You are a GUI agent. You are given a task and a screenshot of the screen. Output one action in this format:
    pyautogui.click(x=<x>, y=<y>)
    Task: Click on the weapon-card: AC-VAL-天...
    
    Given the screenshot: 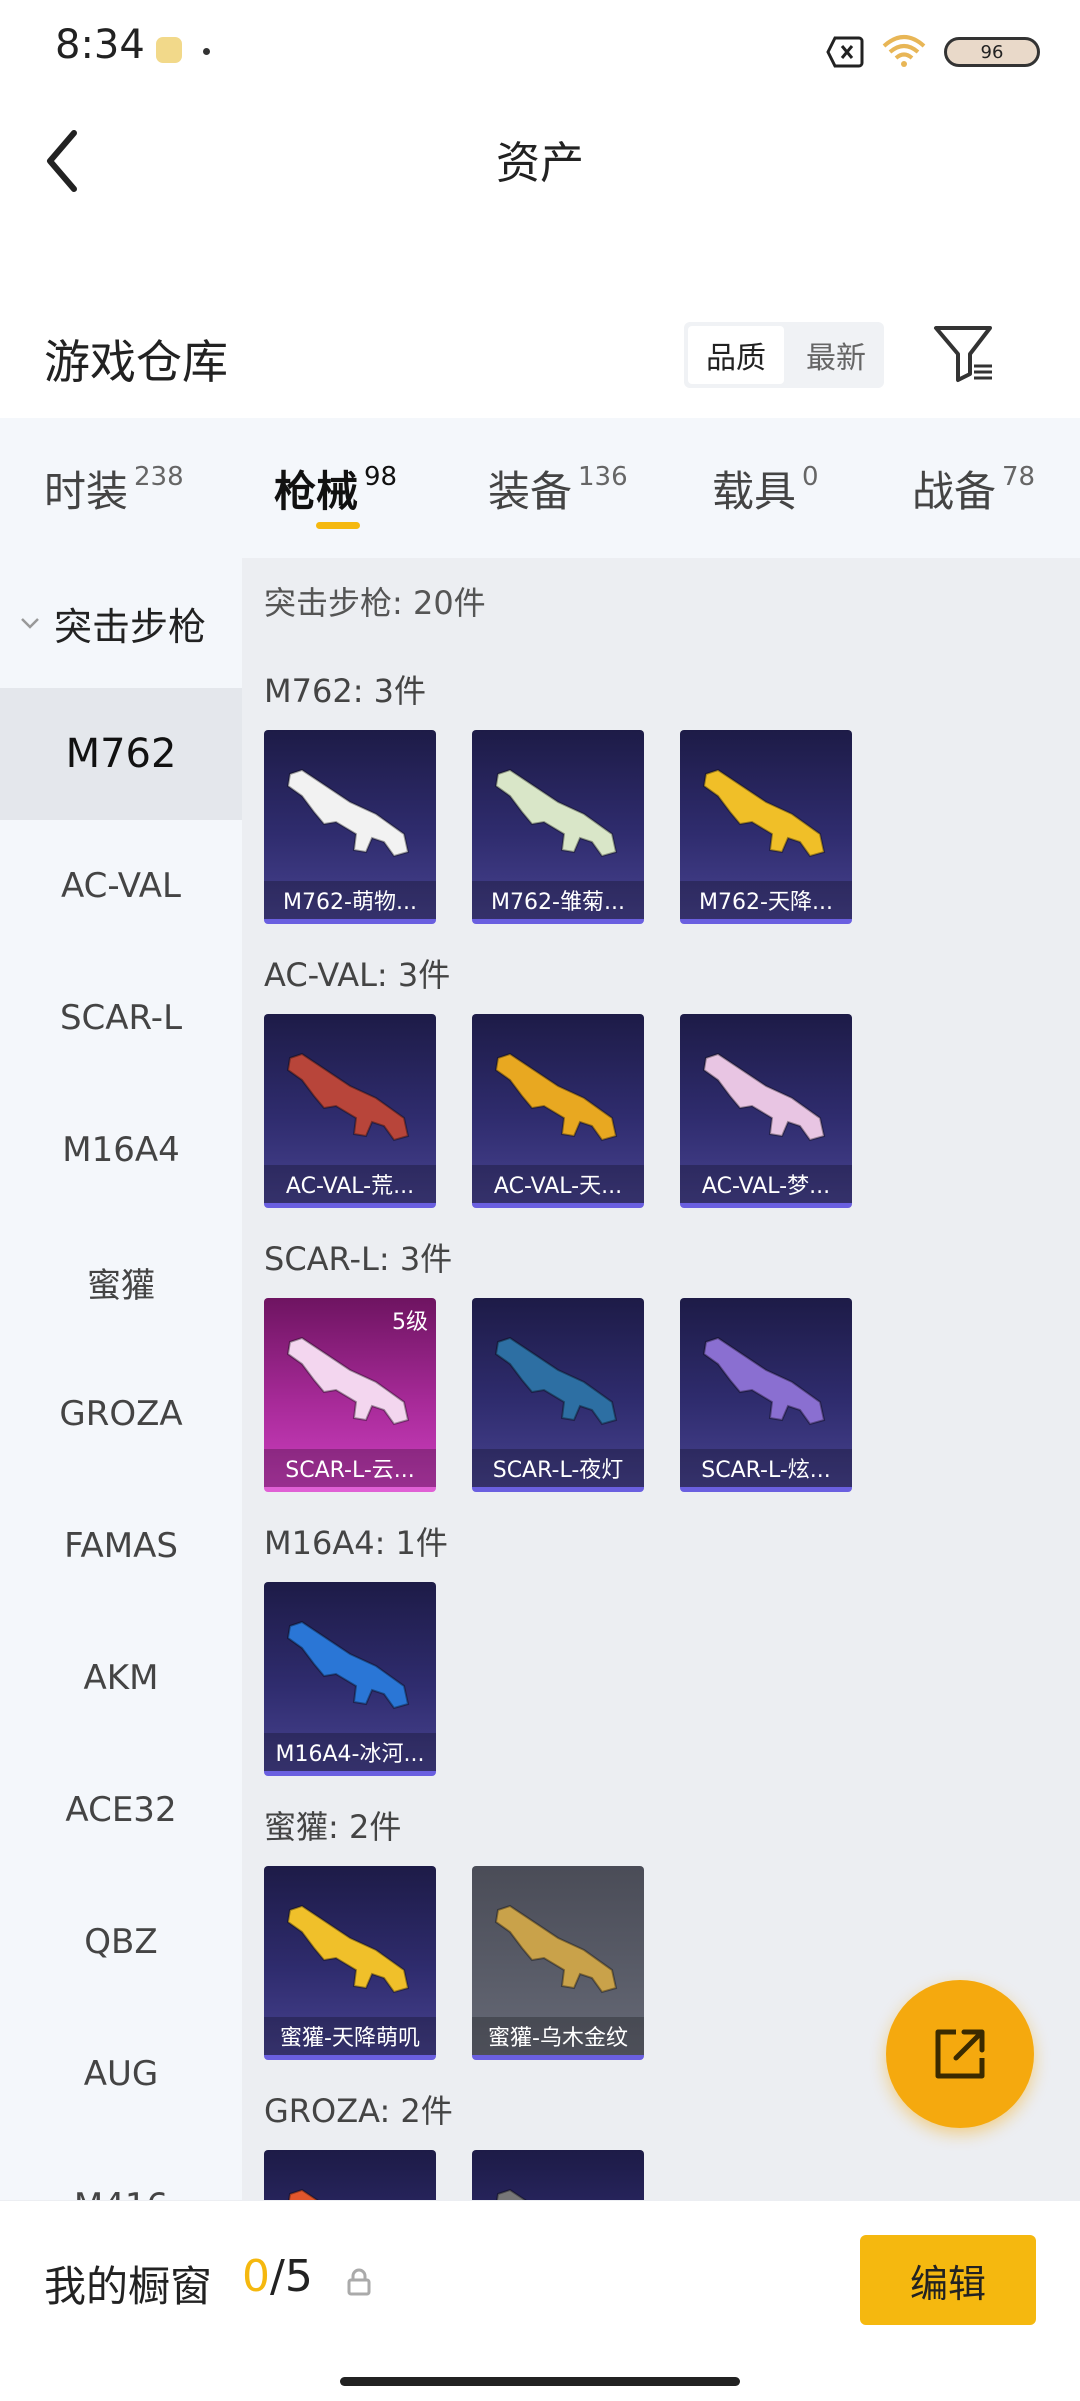 What is the action you would take?
    pyautogui.click(x=558, y=1111)
    